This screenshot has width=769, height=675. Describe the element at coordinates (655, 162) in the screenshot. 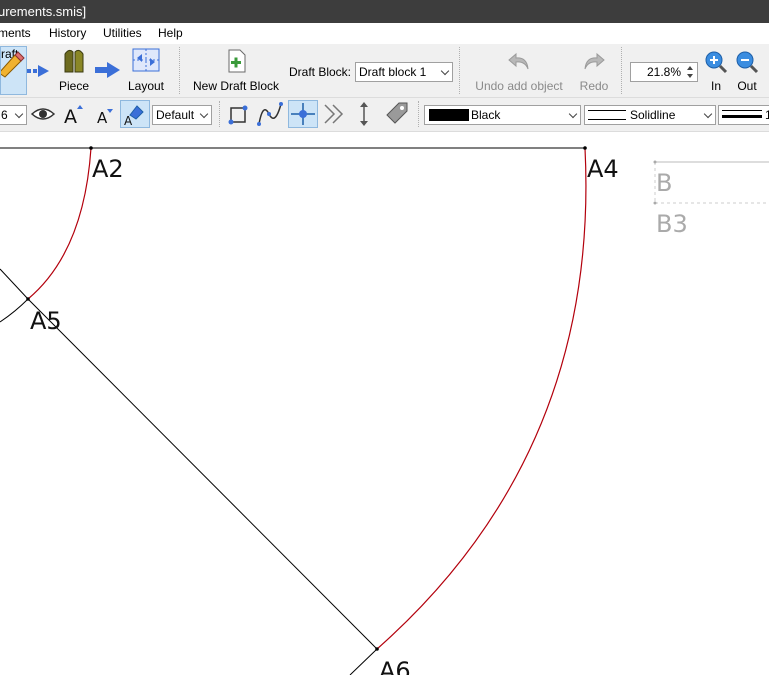

I see `point-b-marker` at that location.